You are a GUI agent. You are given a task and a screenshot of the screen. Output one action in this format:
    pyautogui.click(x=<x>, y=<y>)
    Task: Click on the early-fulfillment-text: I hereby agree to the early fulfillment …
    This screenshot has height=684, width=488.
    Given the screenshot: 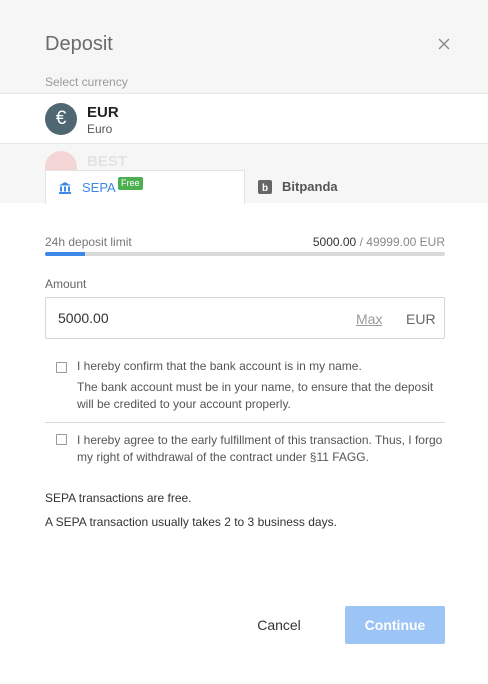 What is the action you would take?
    pyautogui.click(x=260, y=448)
    